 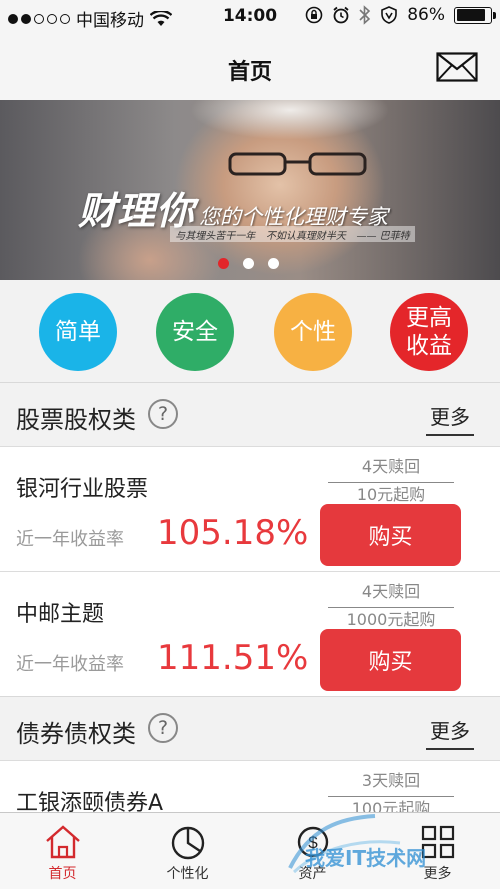 I want to click on feature-label: 安全, so click(x=195, y=332).